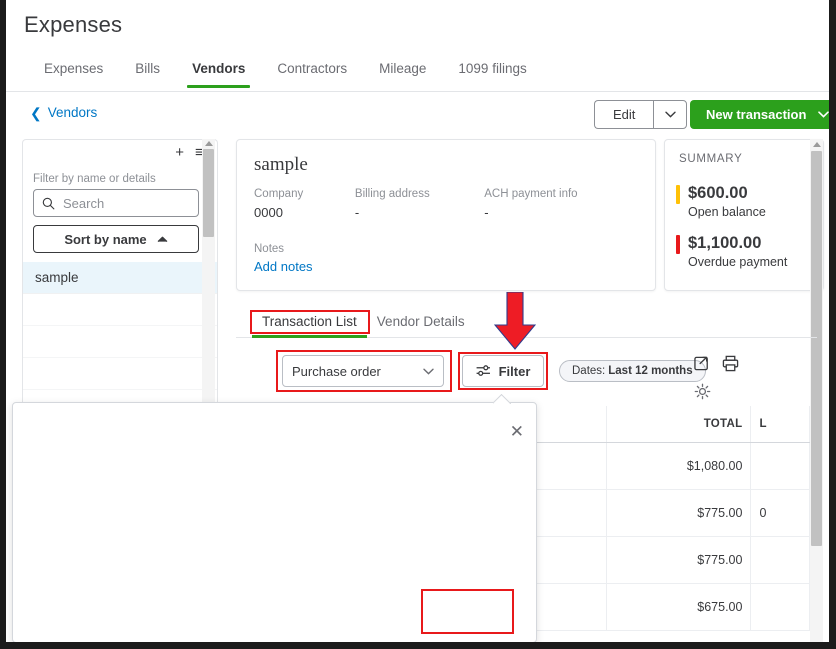  I want to click on gear-icon, so click(702, 394).